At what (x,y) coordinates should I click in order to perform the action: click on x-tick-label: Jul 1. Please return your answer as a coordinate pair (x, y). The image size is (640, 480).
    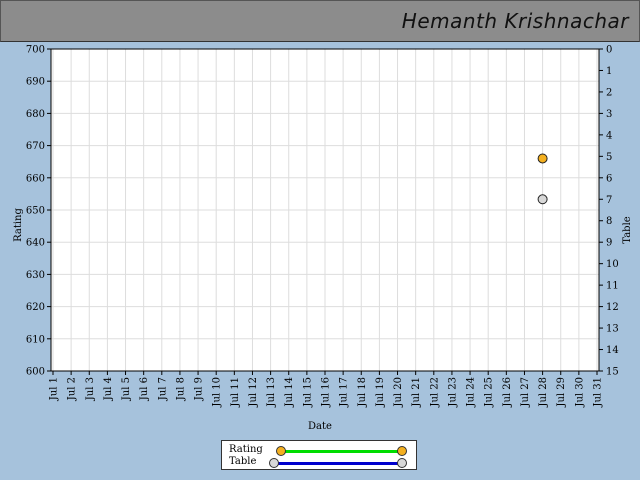
    Looking at the image, I should click on (54, 389).